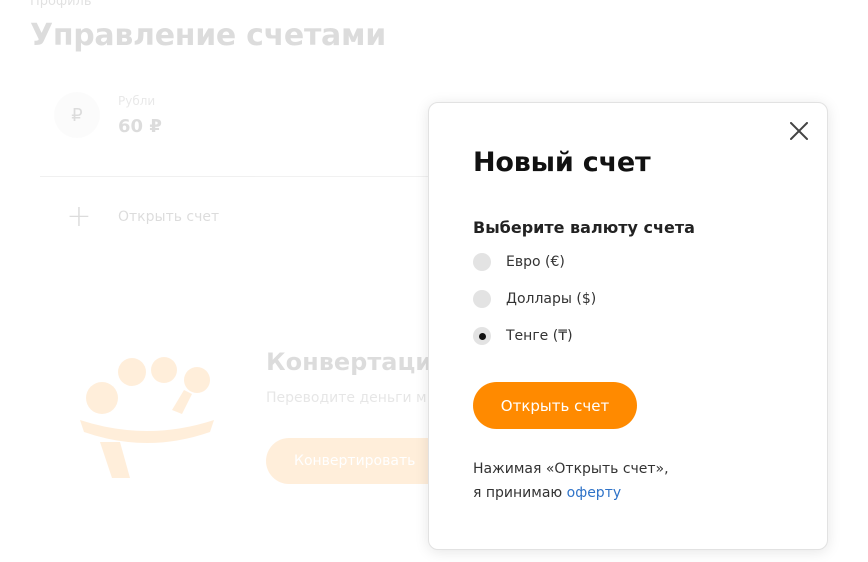  I want to click on promo-title: Конвертация, so click(357, 362).